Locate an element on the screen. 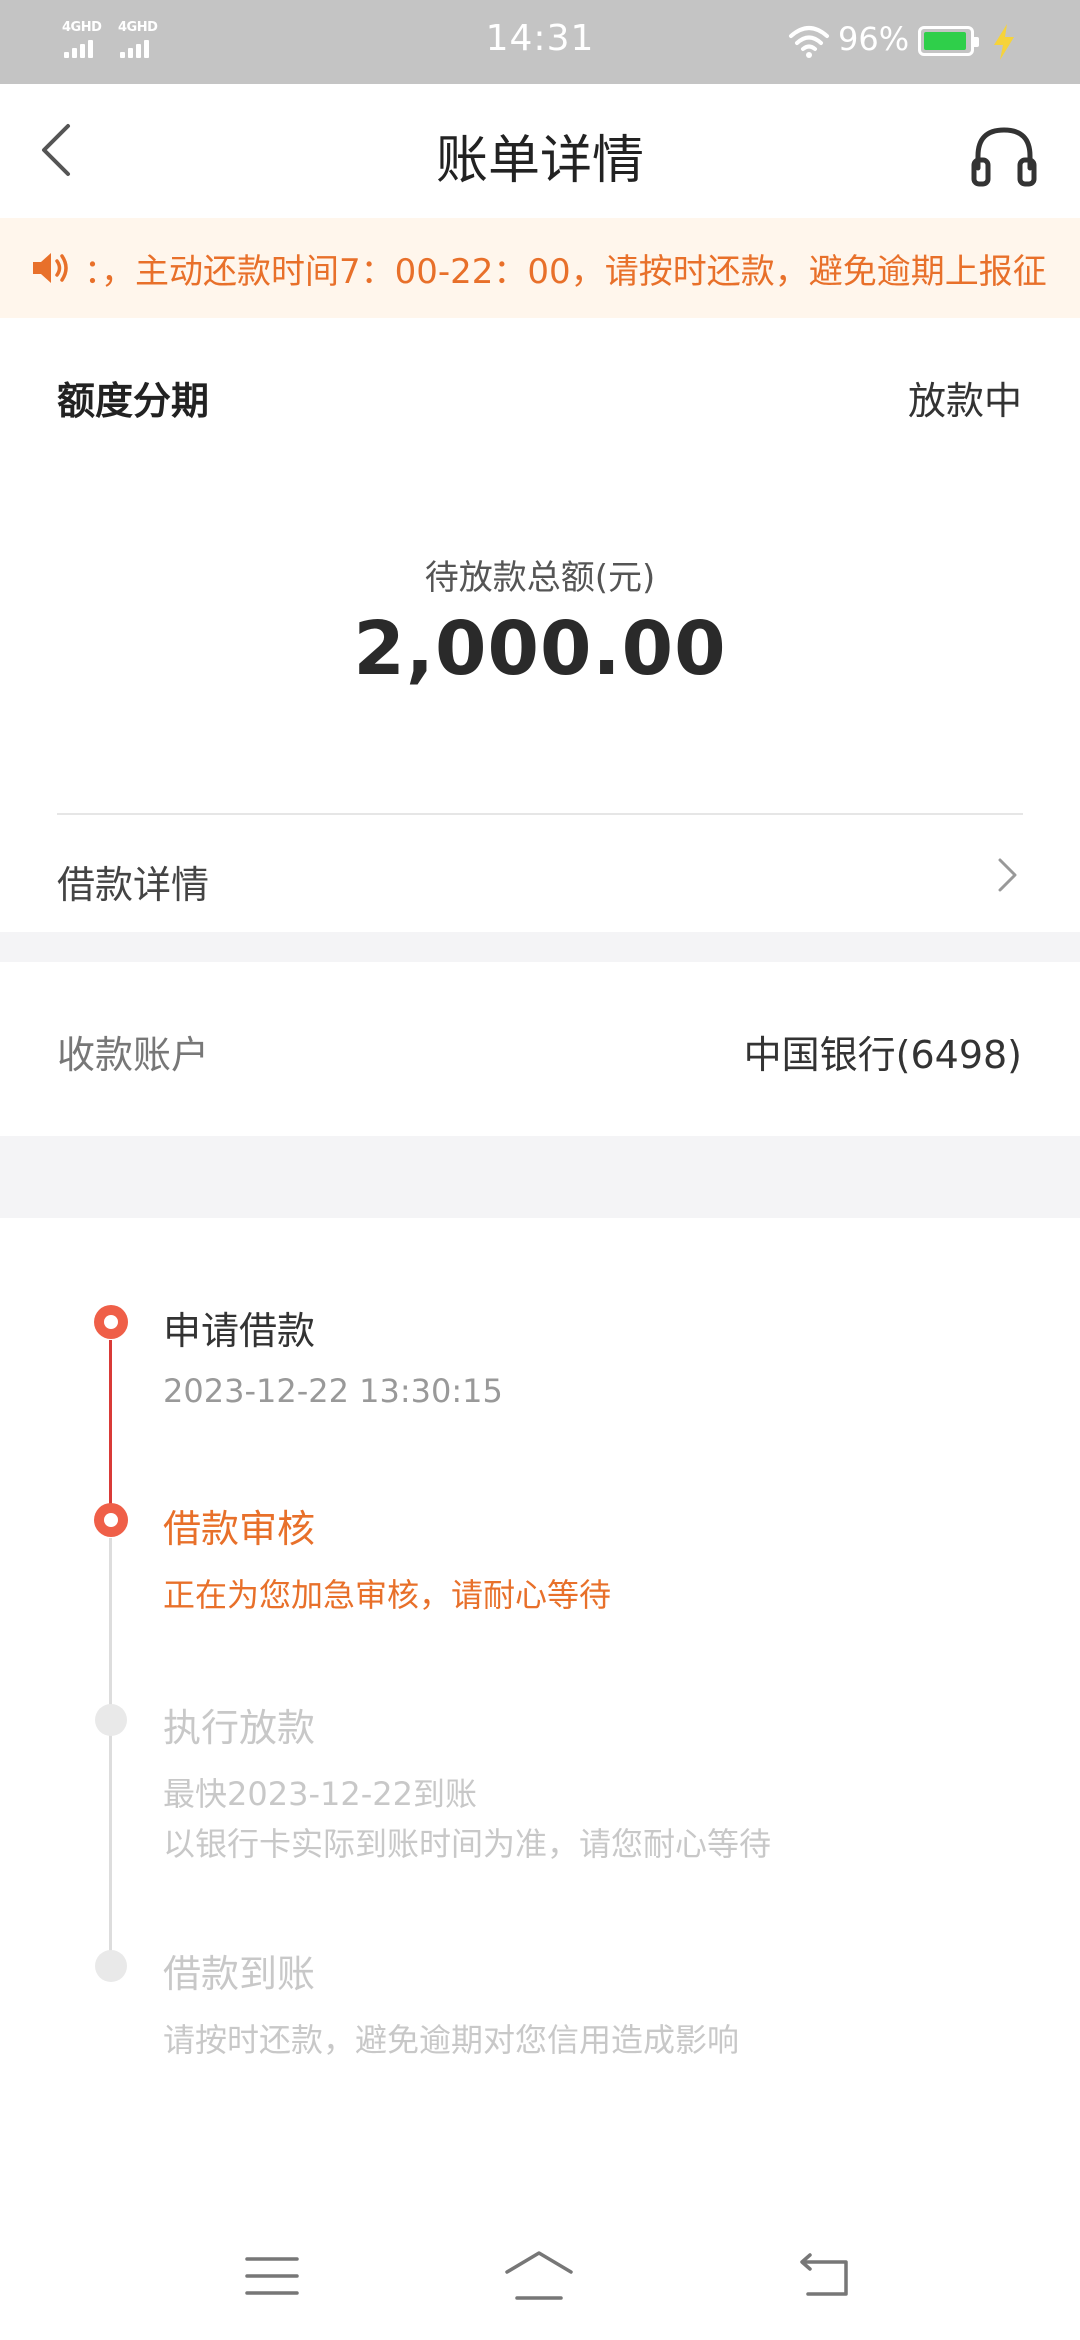 This screenshot has height=2340, width=1080. charging-icon is located at coordinates (1004, 42).